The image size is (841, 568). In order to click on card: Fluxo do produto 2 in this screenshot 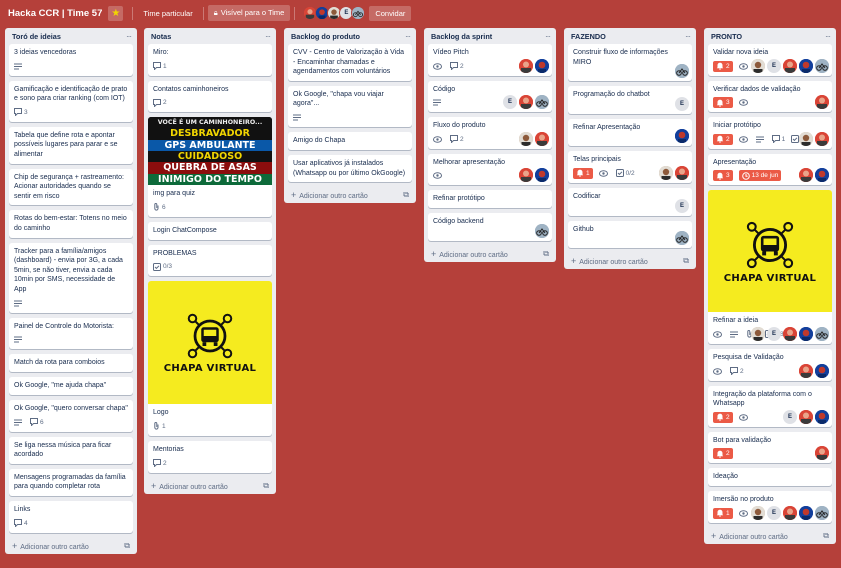, I will do `click(490, 133)`.